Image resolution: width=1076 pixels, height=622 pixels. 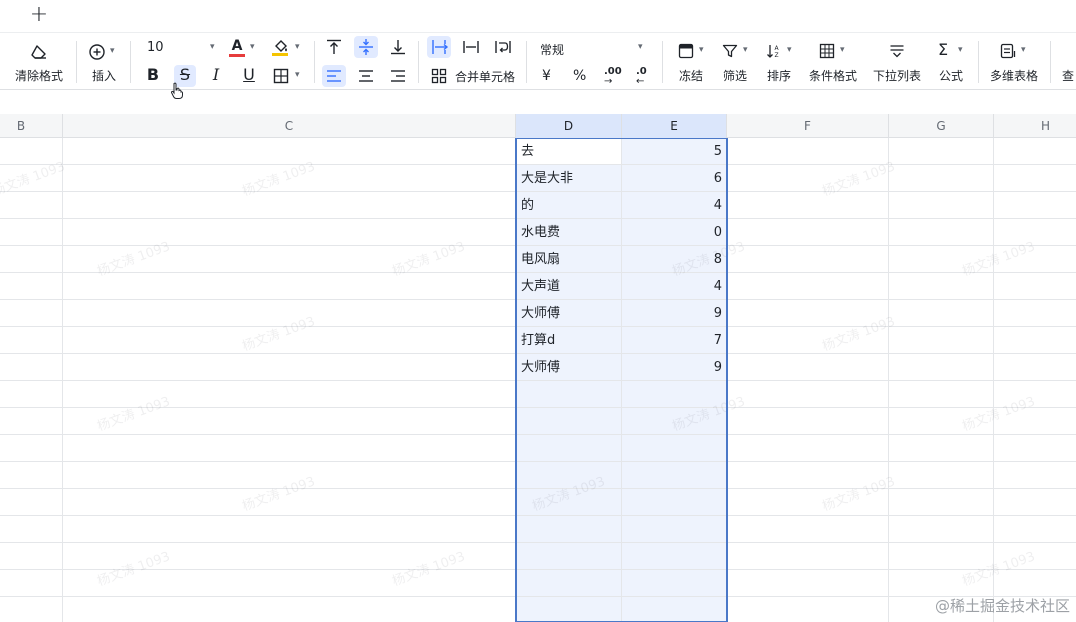 What do you see at coordinates (1014, 75) in the screenshot?
I see `multi-table-button: 多维表格` at bounding box center [1014, 75].